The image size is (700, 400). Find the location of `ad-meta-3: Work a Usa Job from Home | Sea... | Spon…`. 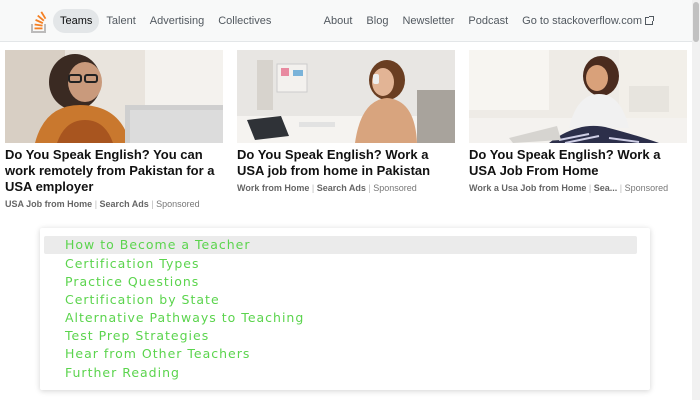

ad-meta-3: Work a Usa Job from Home | Sea... | Spon… is located at coordinates (578, 188).